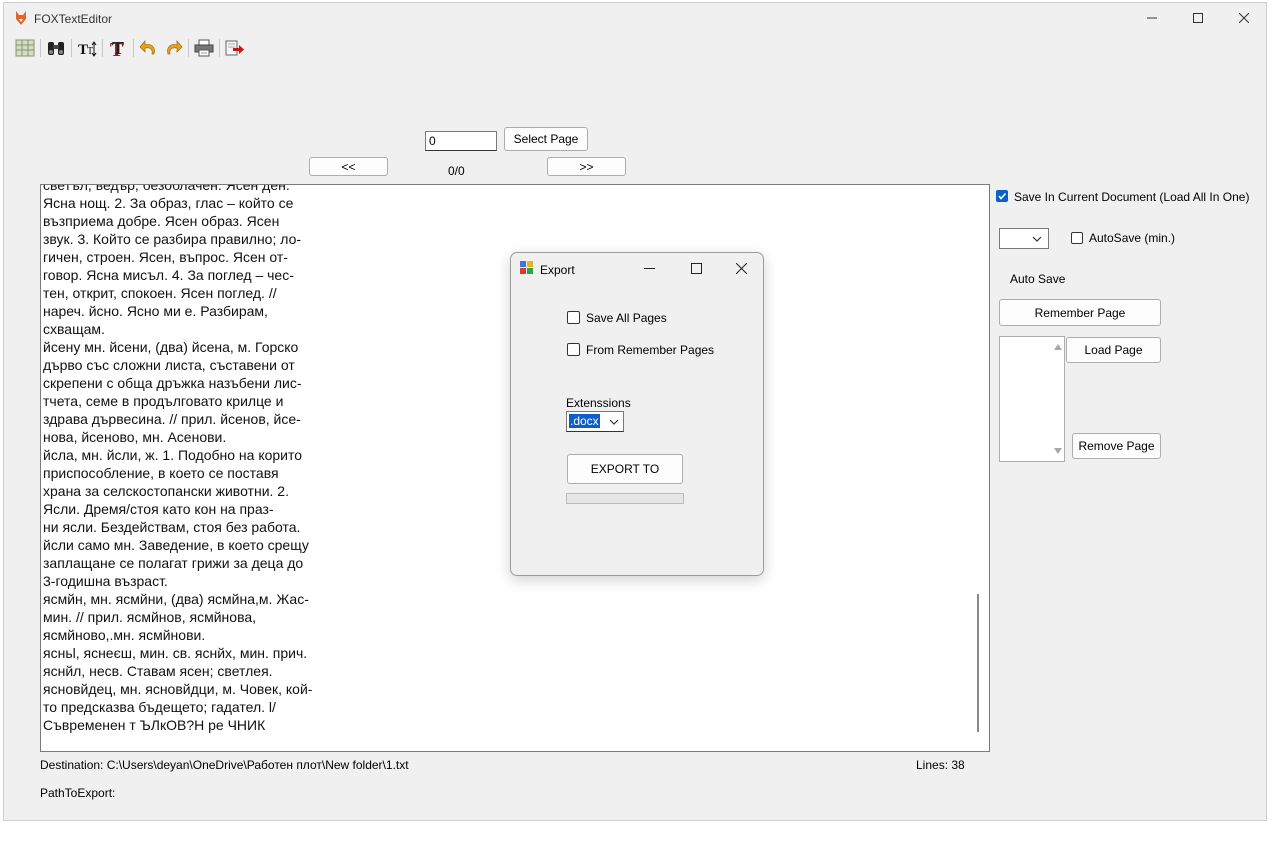  Describe the element at coordinates (1058, 347) in the screenshot. I see `scroll-up-icon` at that location.